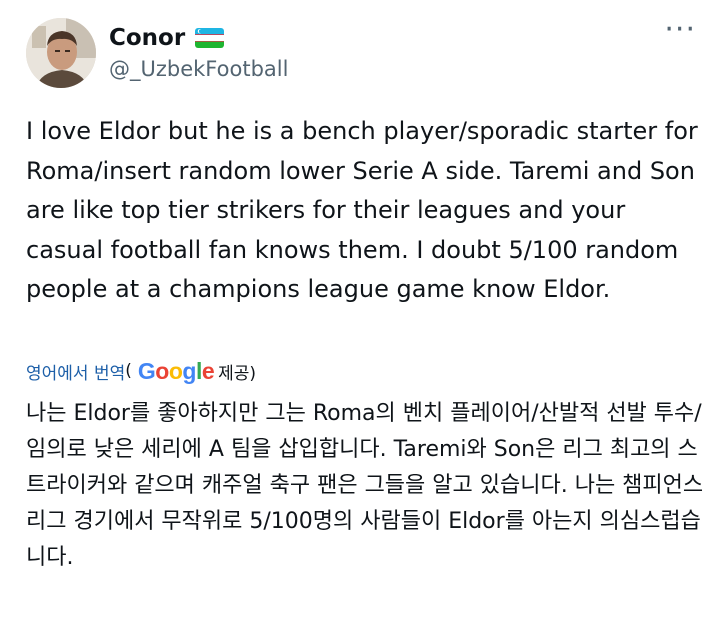 The image size is (720, 619). What do you see at coordinates (680, 30) in the screenshot?
I see `more-horizontal-icon: ···` at bounding box center [680, 30].